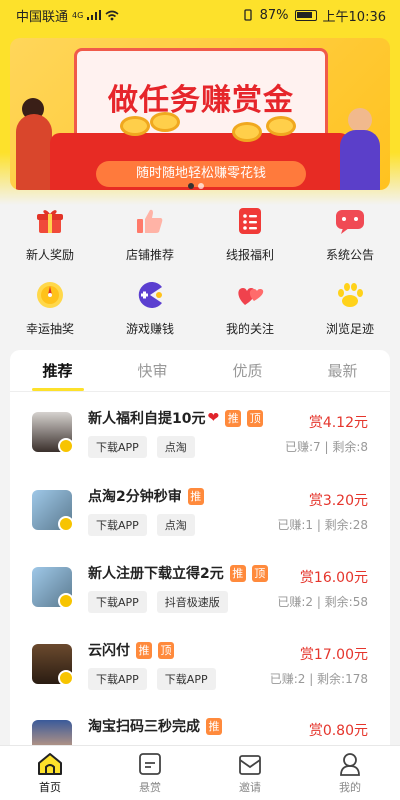 The image size is (400, 800). I want to click on nav-reward: 悬赏, so click(150, 773).